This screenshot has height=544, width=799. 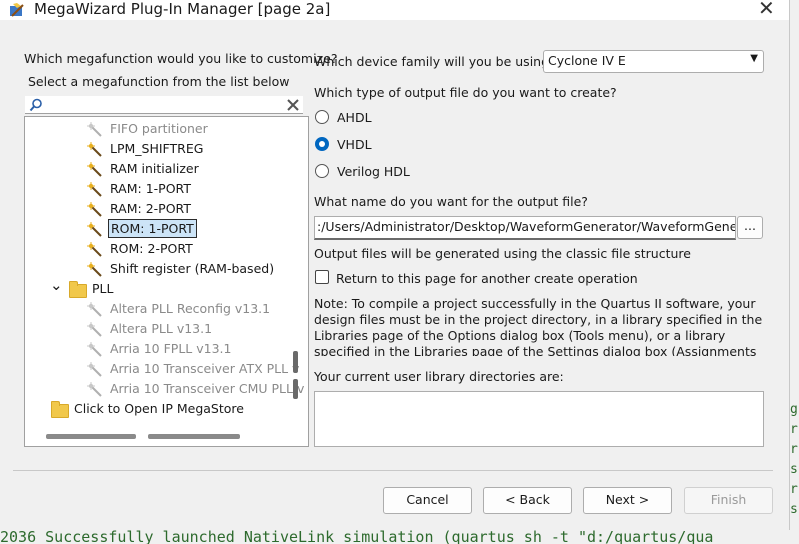 I want to click on radio-verilog-label: Verilog HDL, so click(x=373, y=171).